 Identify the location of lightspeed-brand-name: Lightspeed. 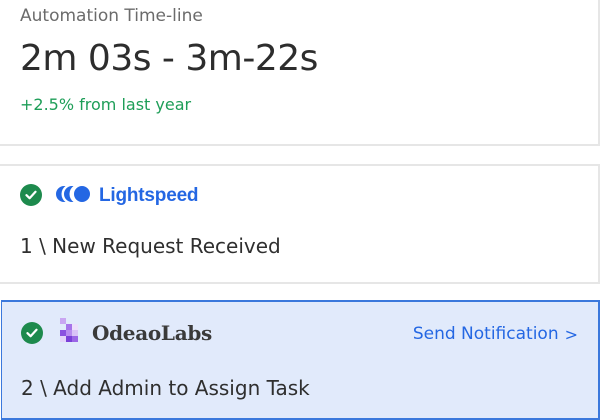
(149, 195).